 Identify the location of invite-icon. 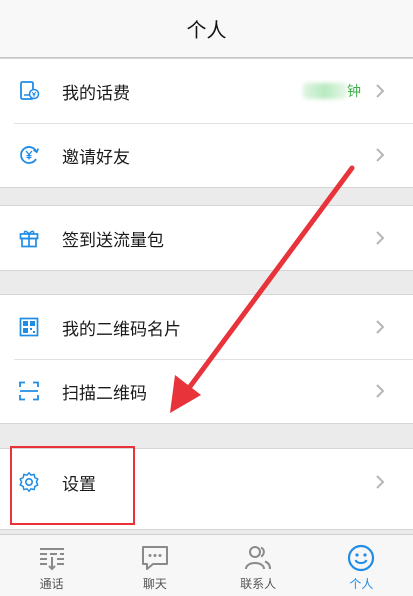
(29, 155).